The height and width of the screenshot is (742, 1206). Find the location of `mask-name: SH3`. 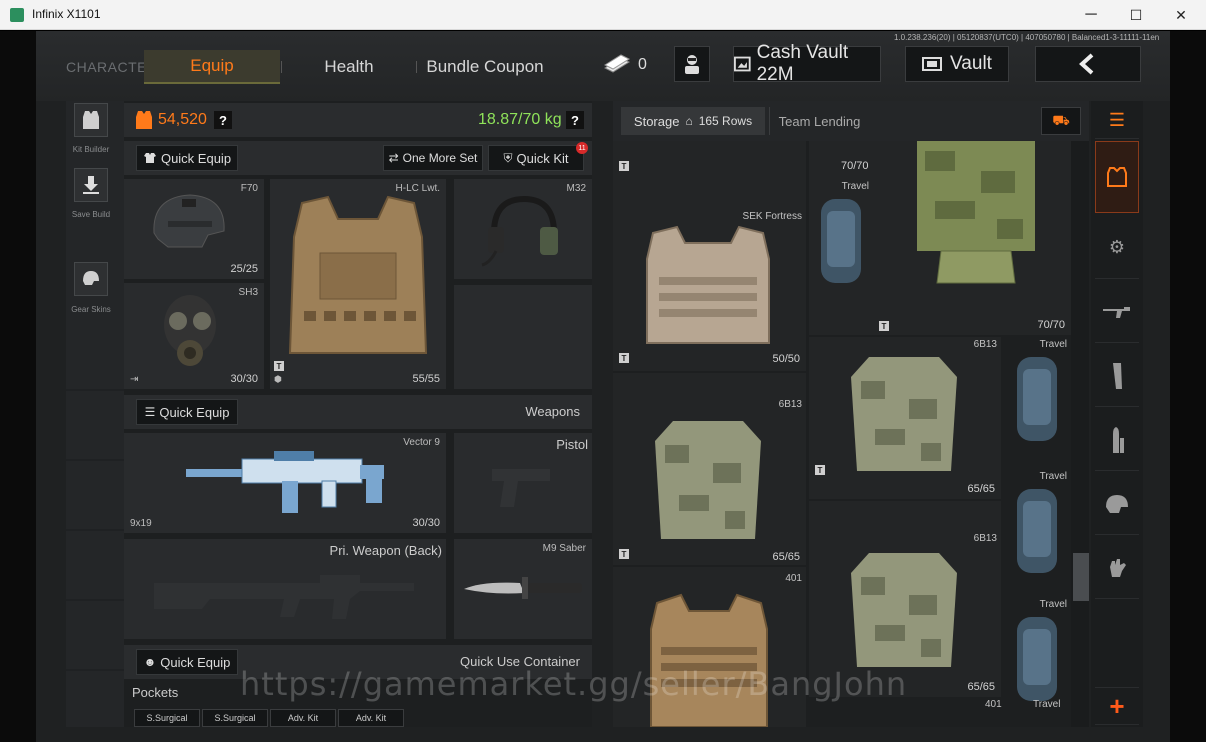

mask-name: SH3 is located at coordinates (248, 292).